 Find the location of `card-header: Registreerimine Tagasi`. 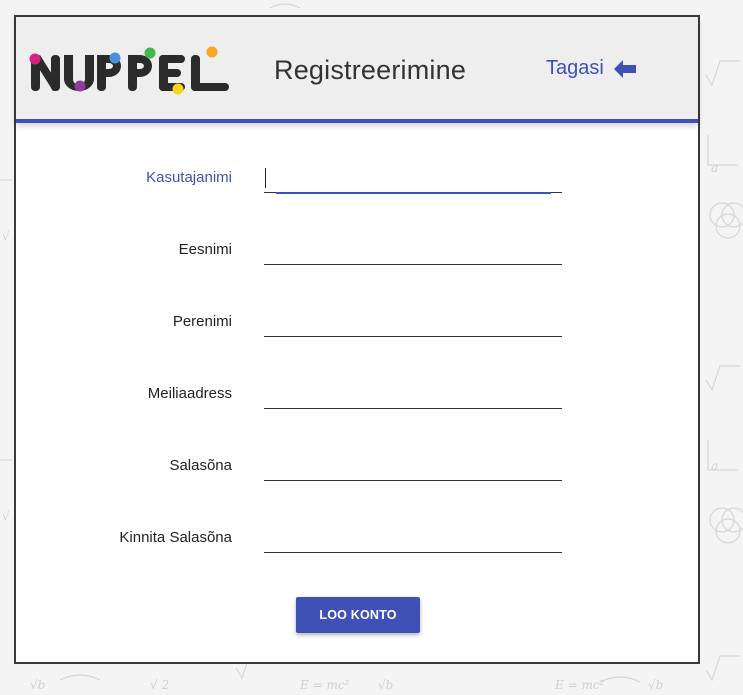

card-header: Registreerimine Tagasi is located at coordinates (357, 70).